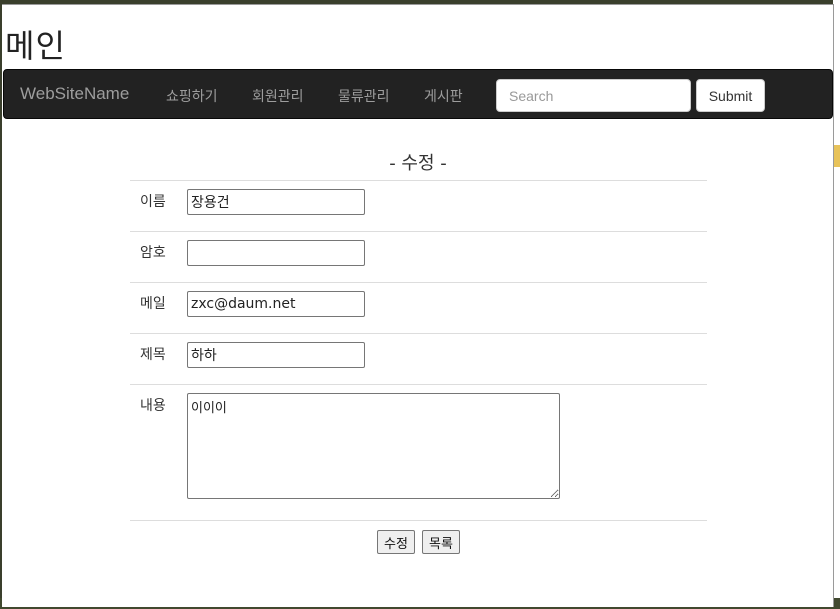 The width and height of the screenshot is (840, 609). What do you see at coordinates (74, 94) in the screenshot?
I see `navbar-brand: WebSiteName` at bounding box center [74, 94].